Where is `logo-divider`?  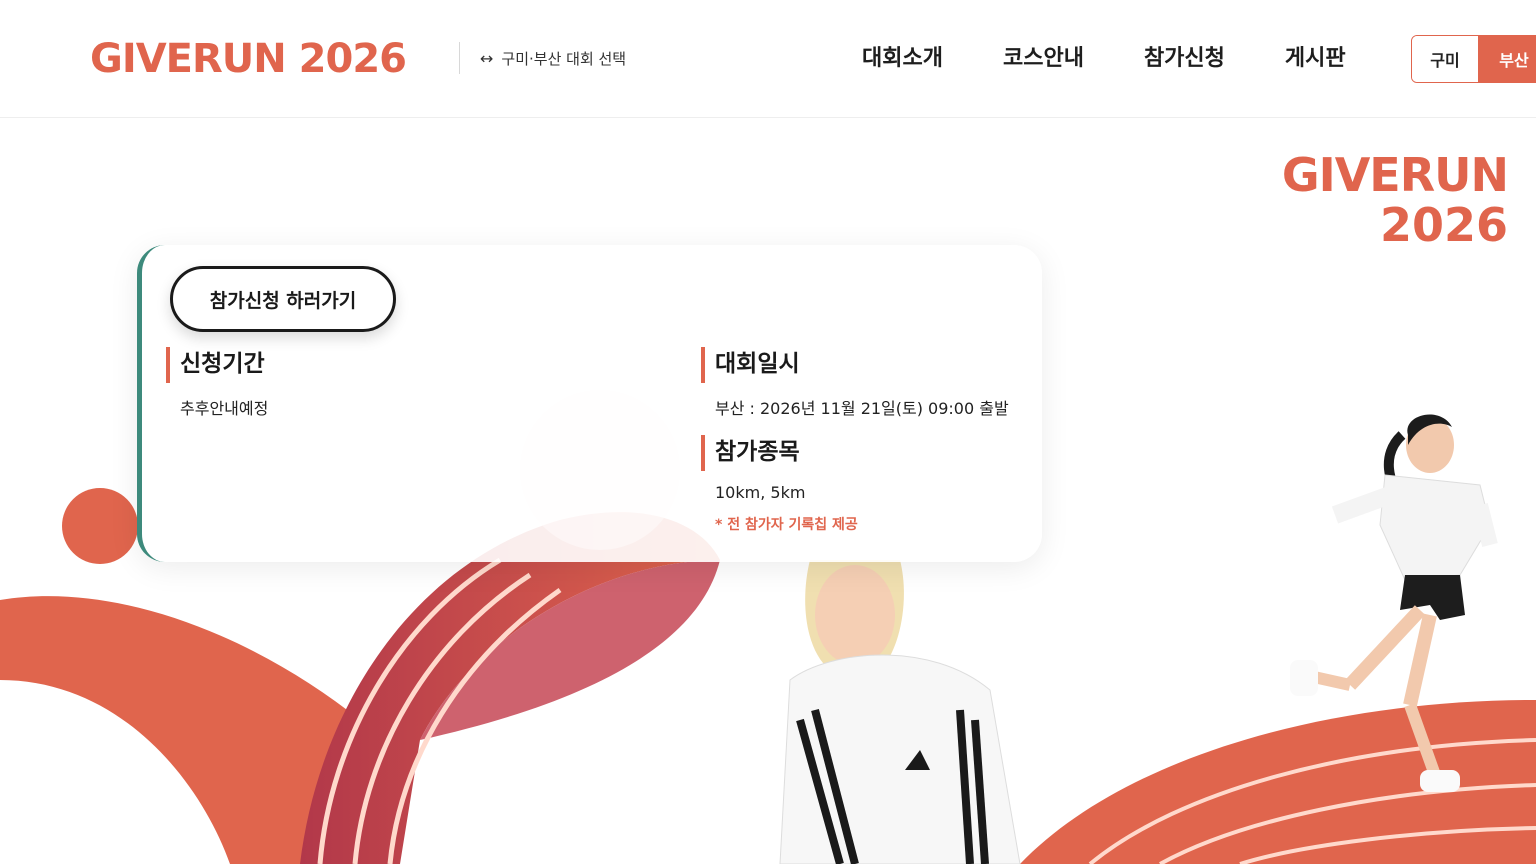 logo-divider is located at coordinates (459, 58).